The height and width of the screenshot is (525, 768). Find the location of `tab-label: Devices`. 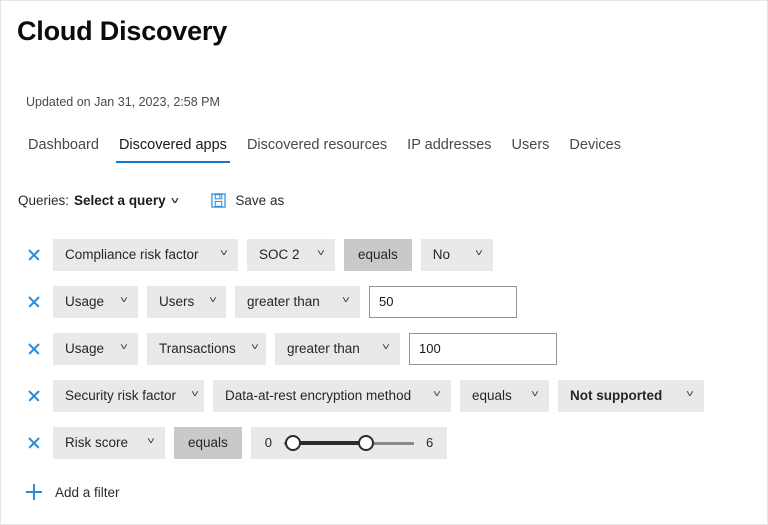

tab-label: Devices is located at coordinates (595, 145).